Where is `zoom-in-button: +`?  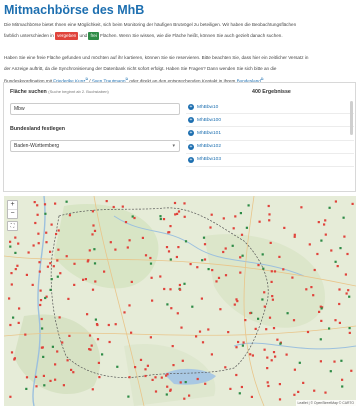
zoom-in-button: + is located at coordinates (12, 205).